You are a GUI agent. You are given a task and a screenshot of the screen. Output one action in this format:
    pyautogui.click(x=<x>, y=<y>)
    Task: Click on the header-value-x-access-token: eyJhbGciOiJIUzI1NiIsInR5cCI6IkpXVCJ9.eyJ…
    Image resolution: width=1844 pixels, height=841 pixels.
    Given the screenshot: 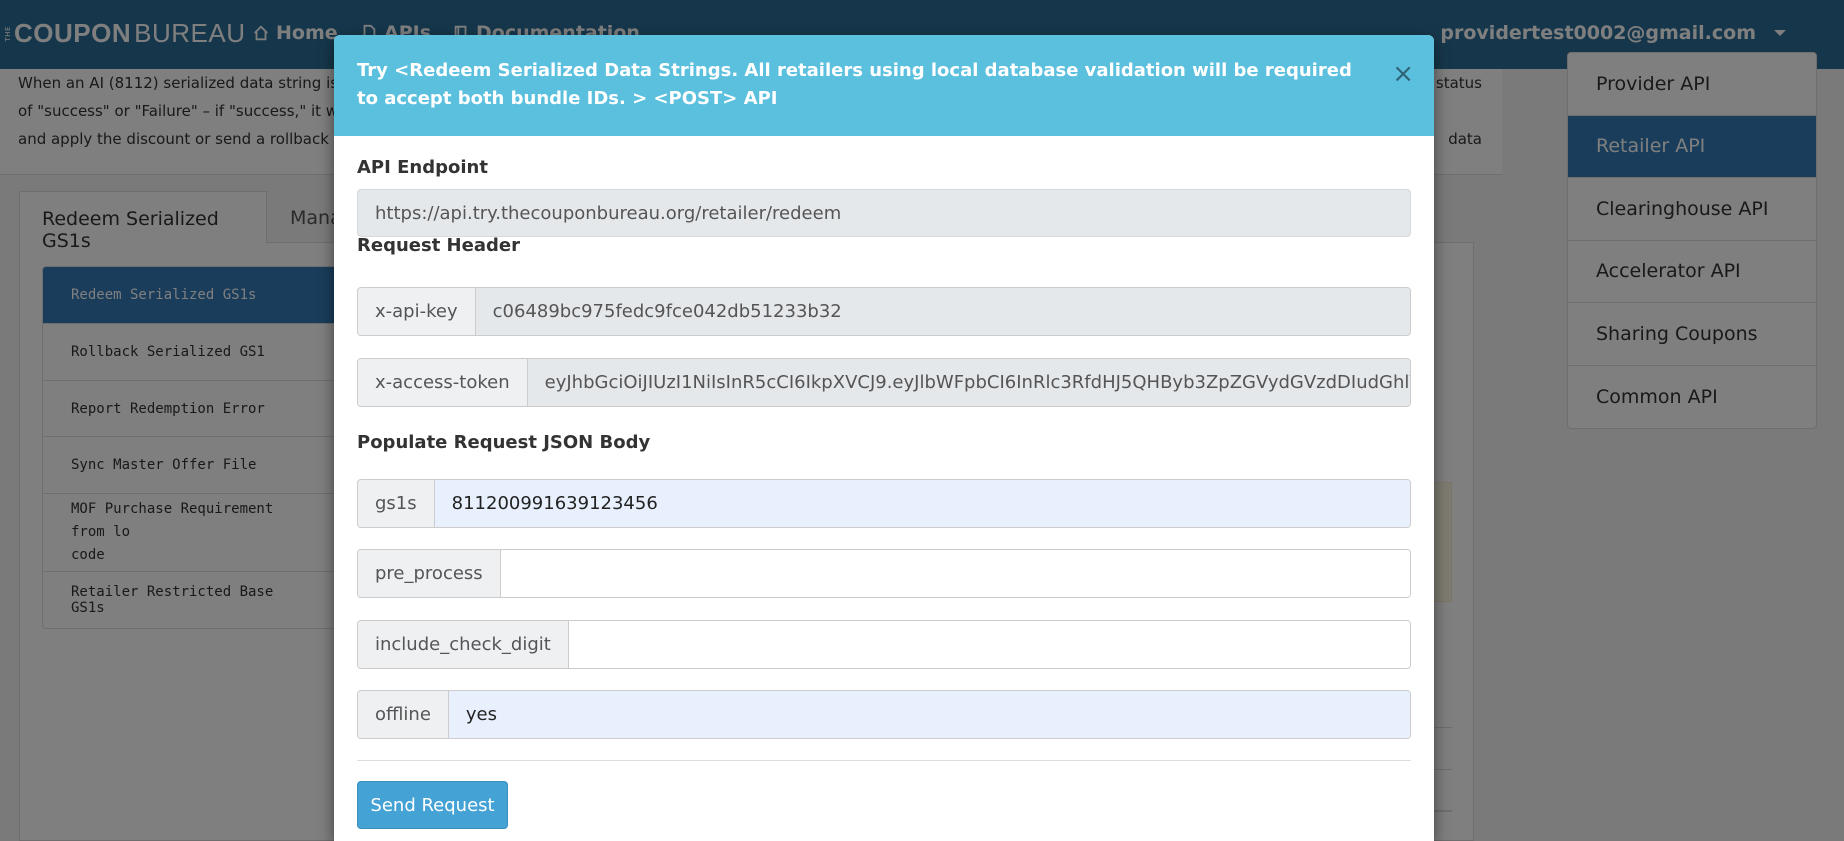 What is the action you would take?
    pyautogui.click(x=968, y=382)
    